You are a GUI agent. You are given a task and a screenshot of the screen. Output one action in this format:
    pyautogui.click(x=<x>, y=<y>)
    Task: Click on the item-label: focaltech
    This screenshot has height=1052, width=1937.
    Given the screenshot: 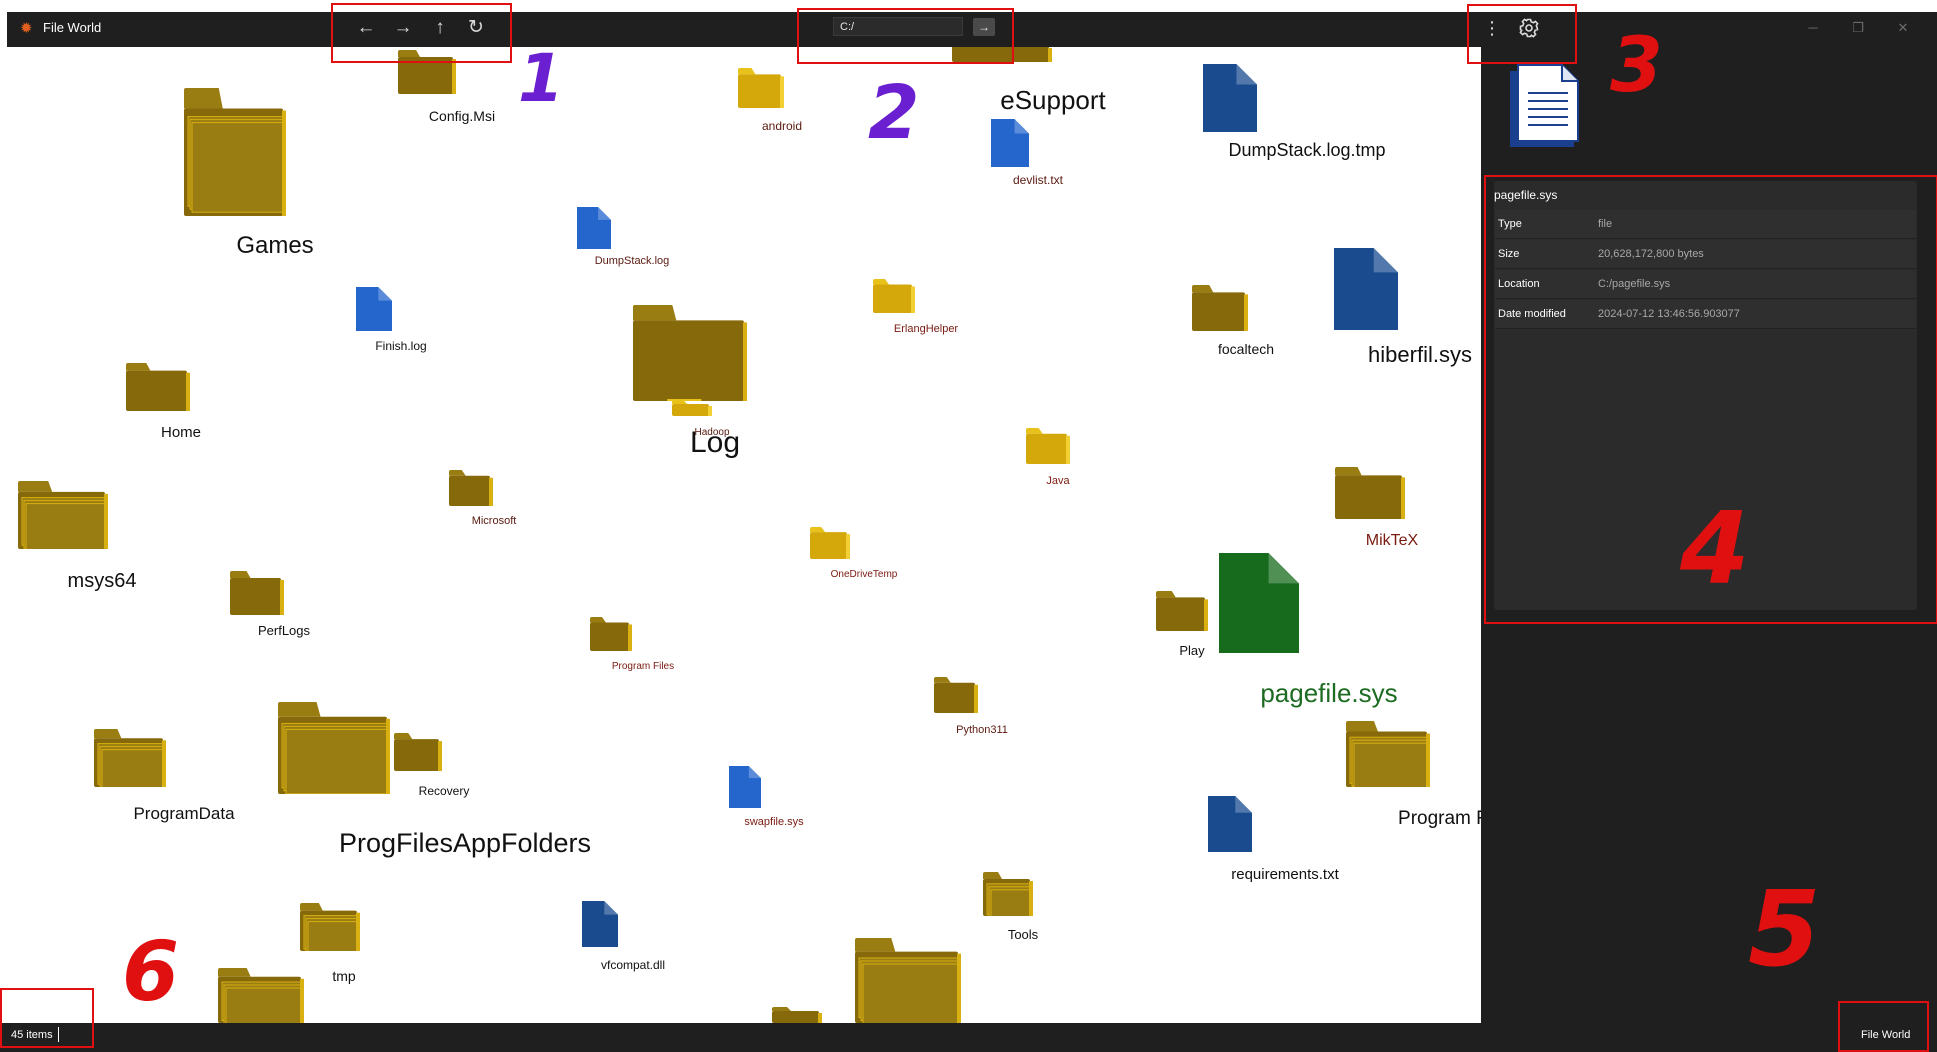 What is the action you would take?
    pyautogui.click(x=1246, y=349)
    